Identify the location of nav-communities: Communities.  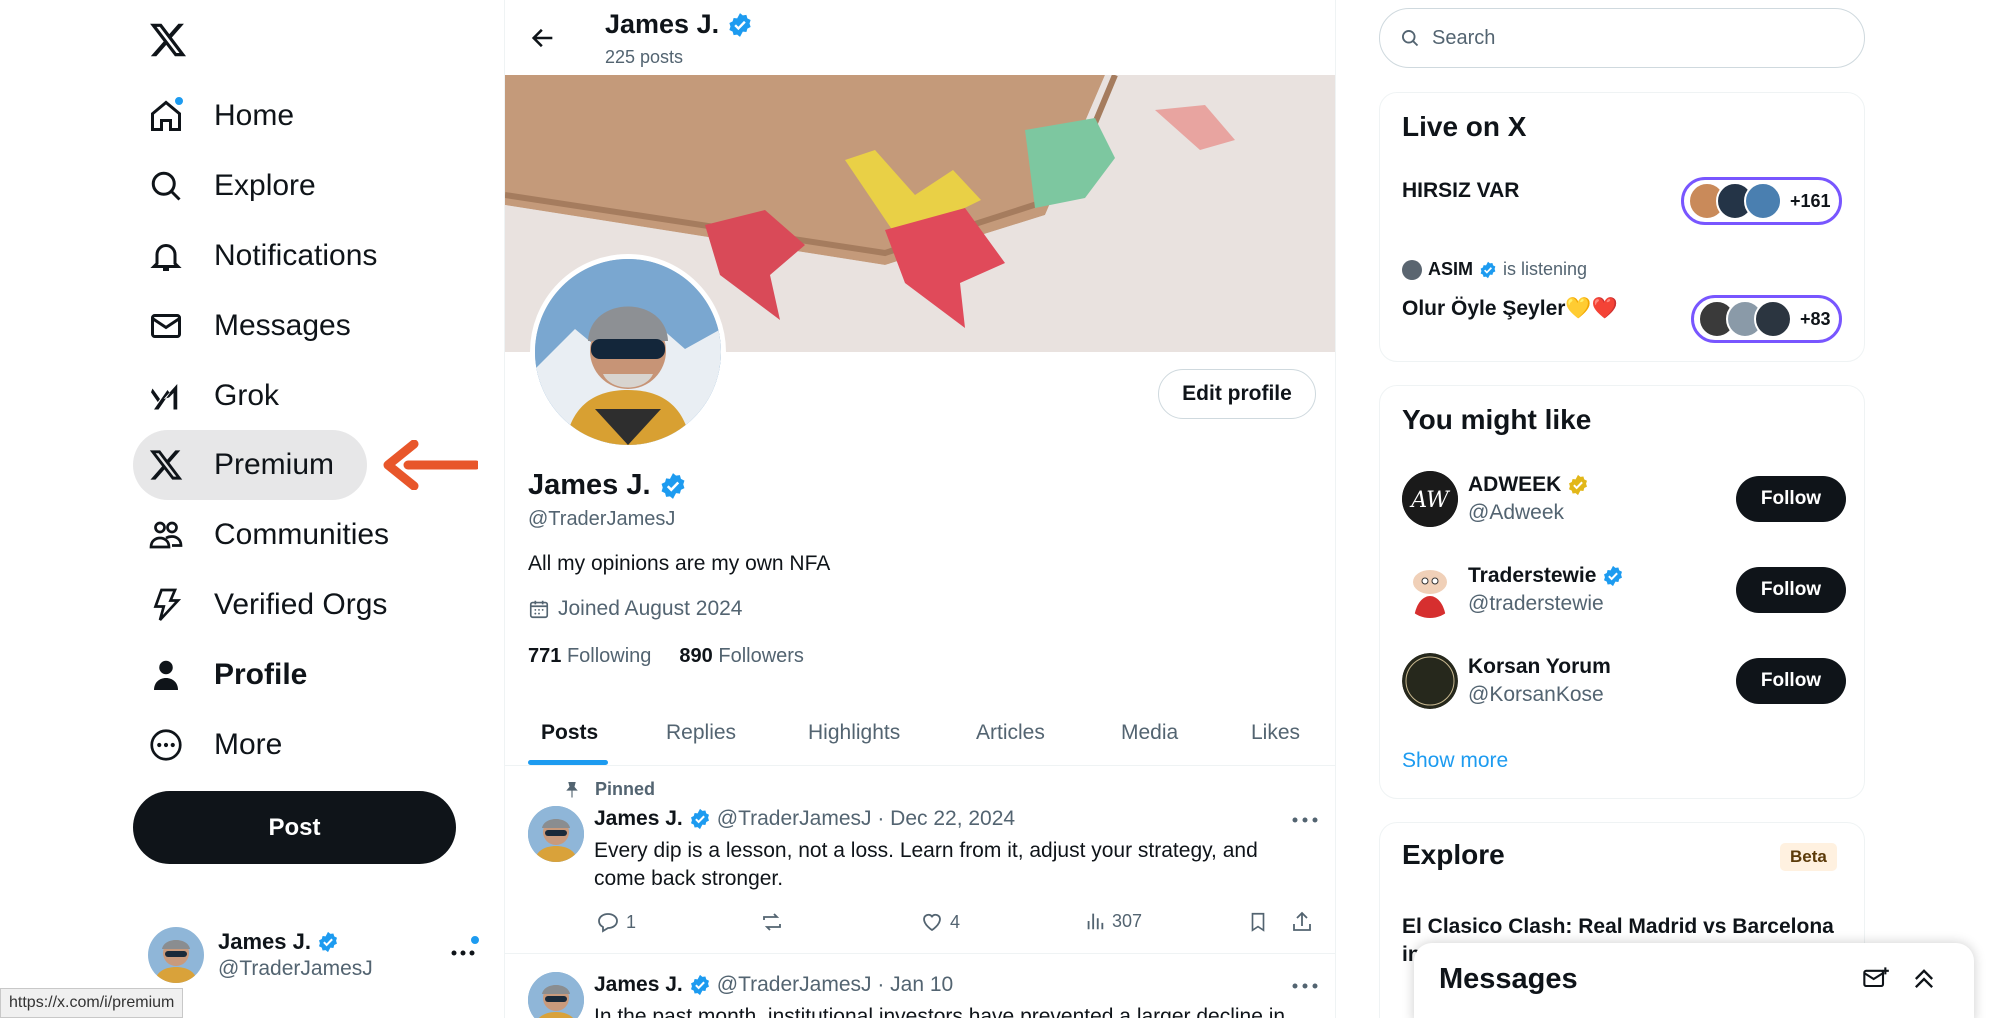
(271, 535).